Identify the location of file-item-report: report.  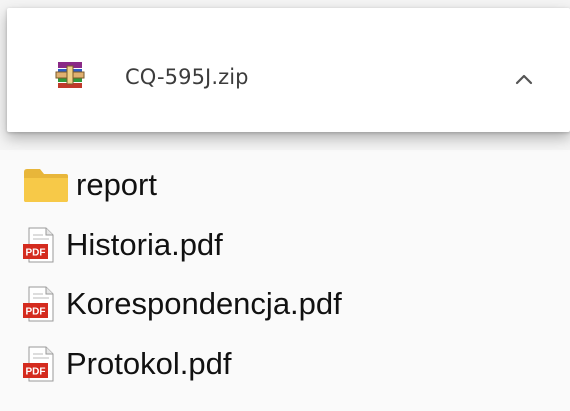
(89, 185).